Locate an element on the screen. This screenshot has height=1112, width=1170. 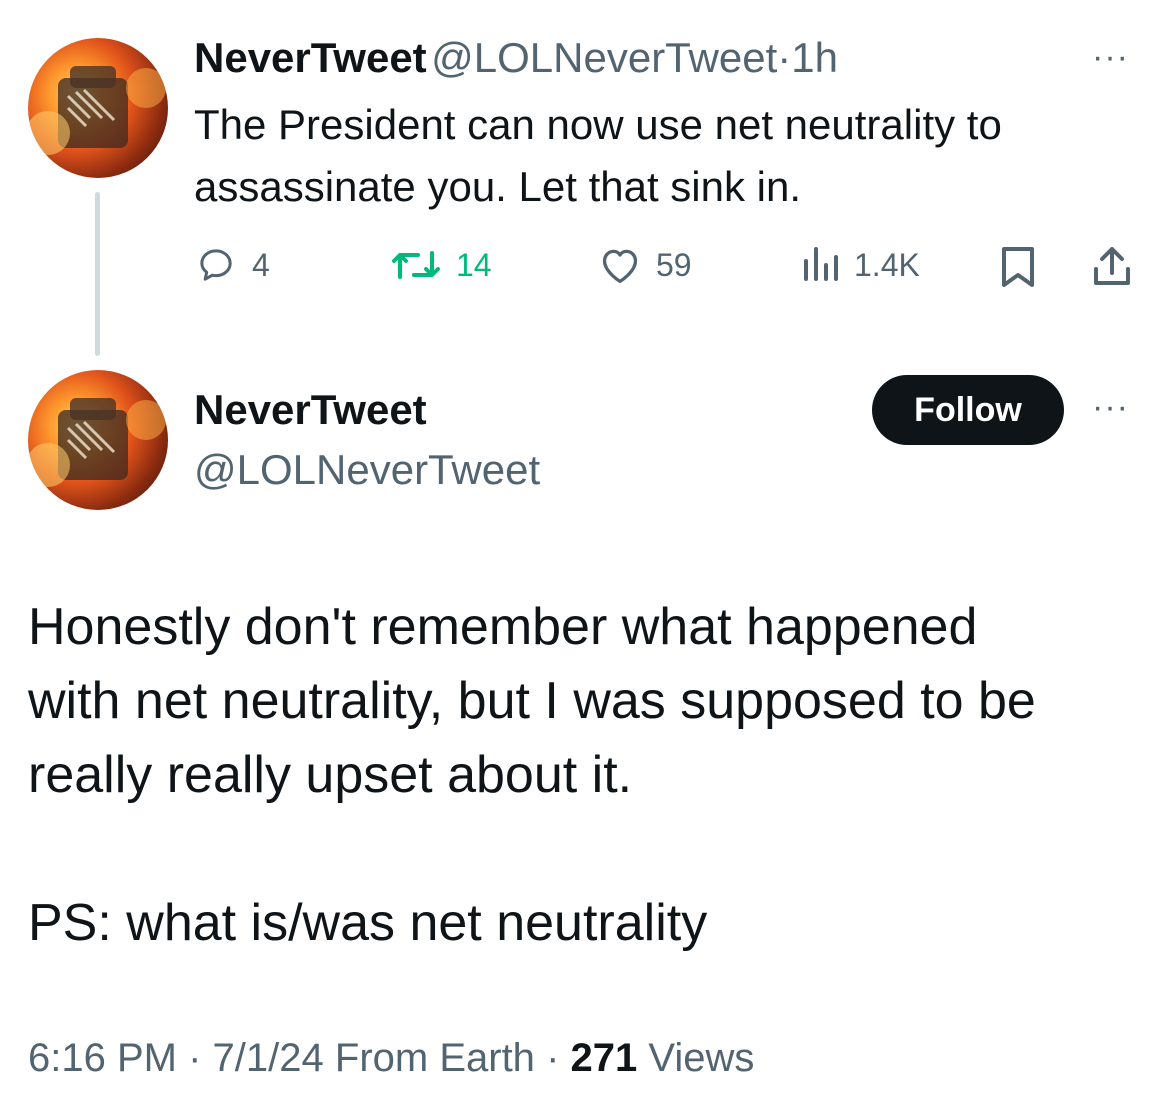
tweet-source: From Earth is located at coordinates (434, 1058).